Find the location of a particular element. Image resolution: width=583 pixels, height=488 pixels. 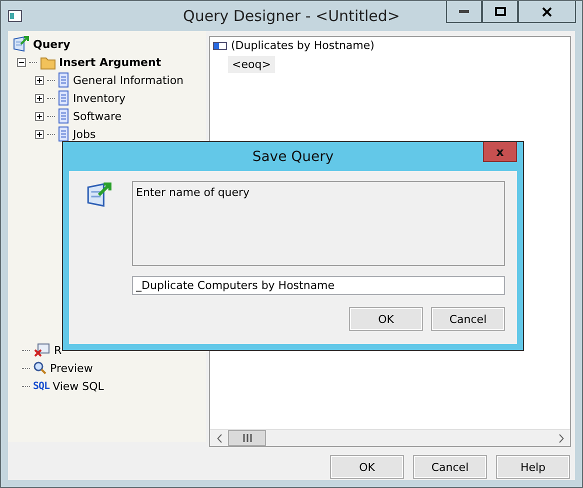

app-icon is located at coordinates (15, 16).